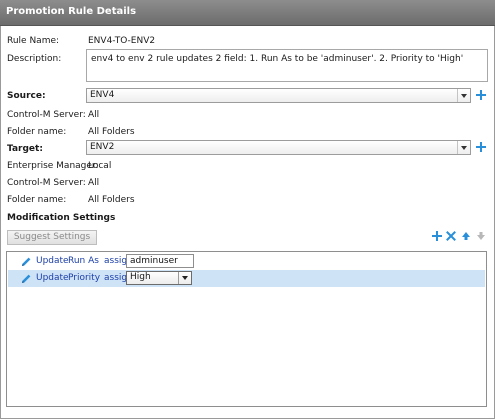 Image resolution: width=495 pixels, height=419 pixels. Describe the element at coordinates (159, 278) in the screenshot. I see `priority-select: High` at that location.